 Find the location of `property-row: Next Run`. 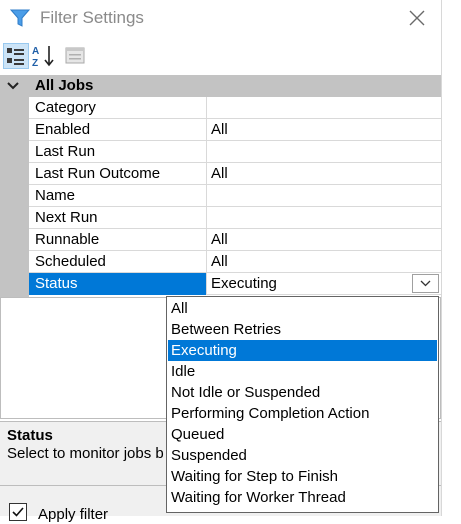

property-row: Next Run is located at coordinates (235, 218).